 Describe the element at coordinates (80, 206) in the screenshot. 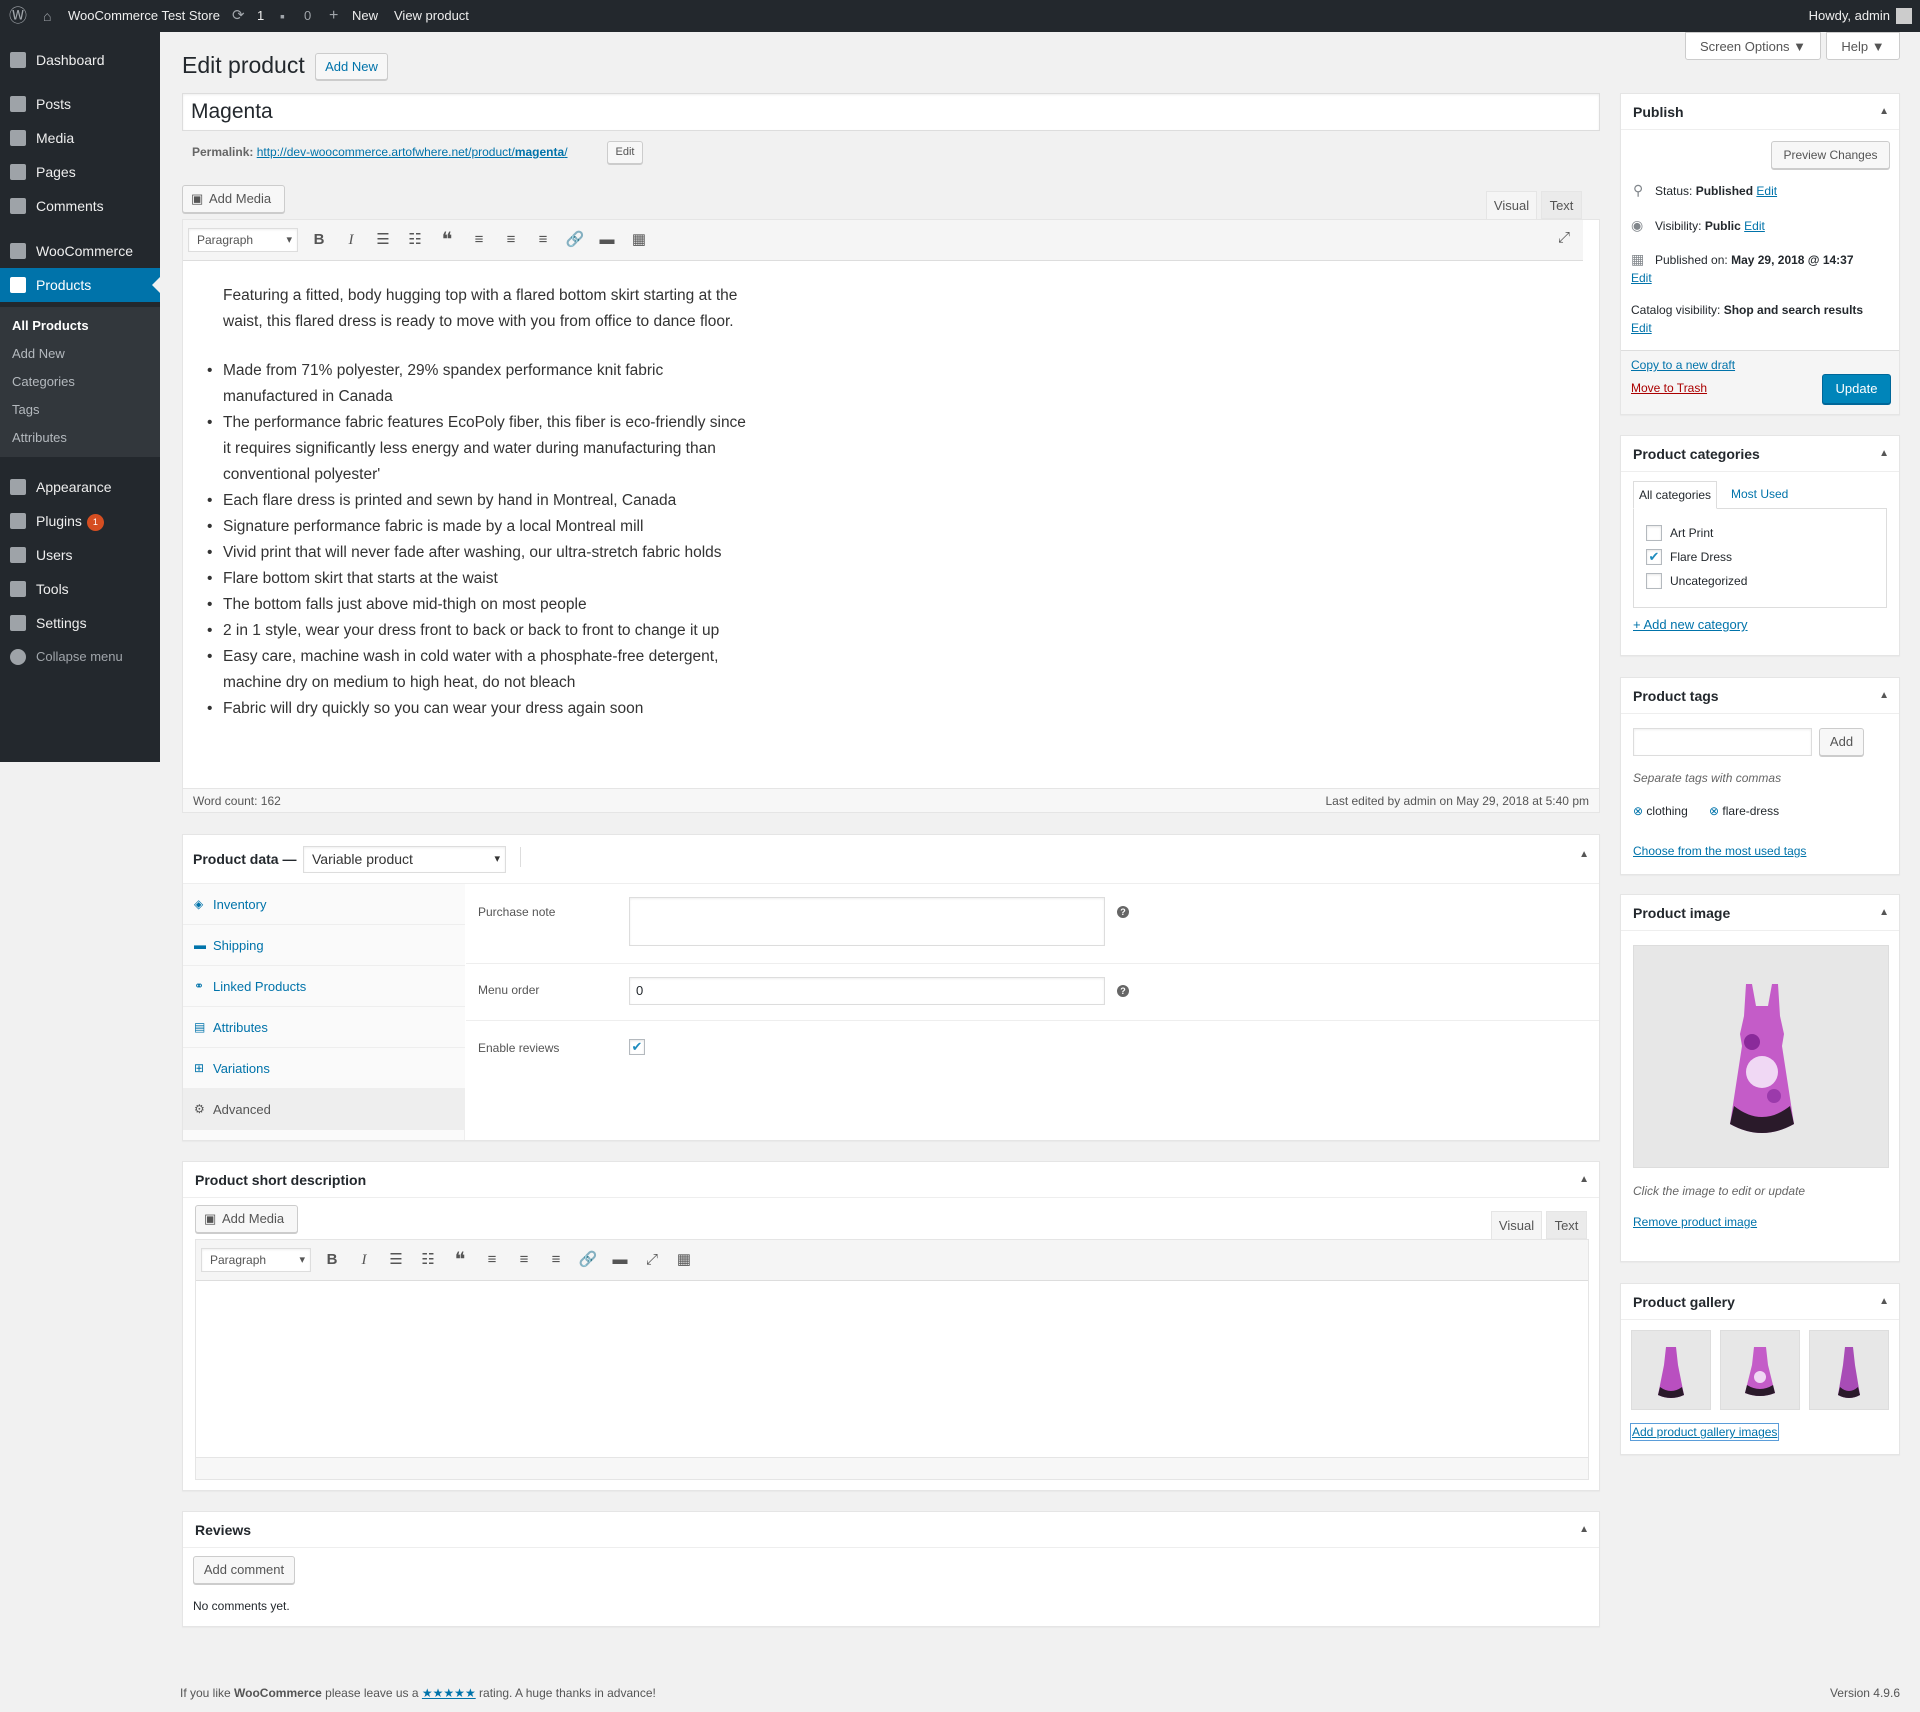

I see `sidebar-item-comments: Comments` at that location.